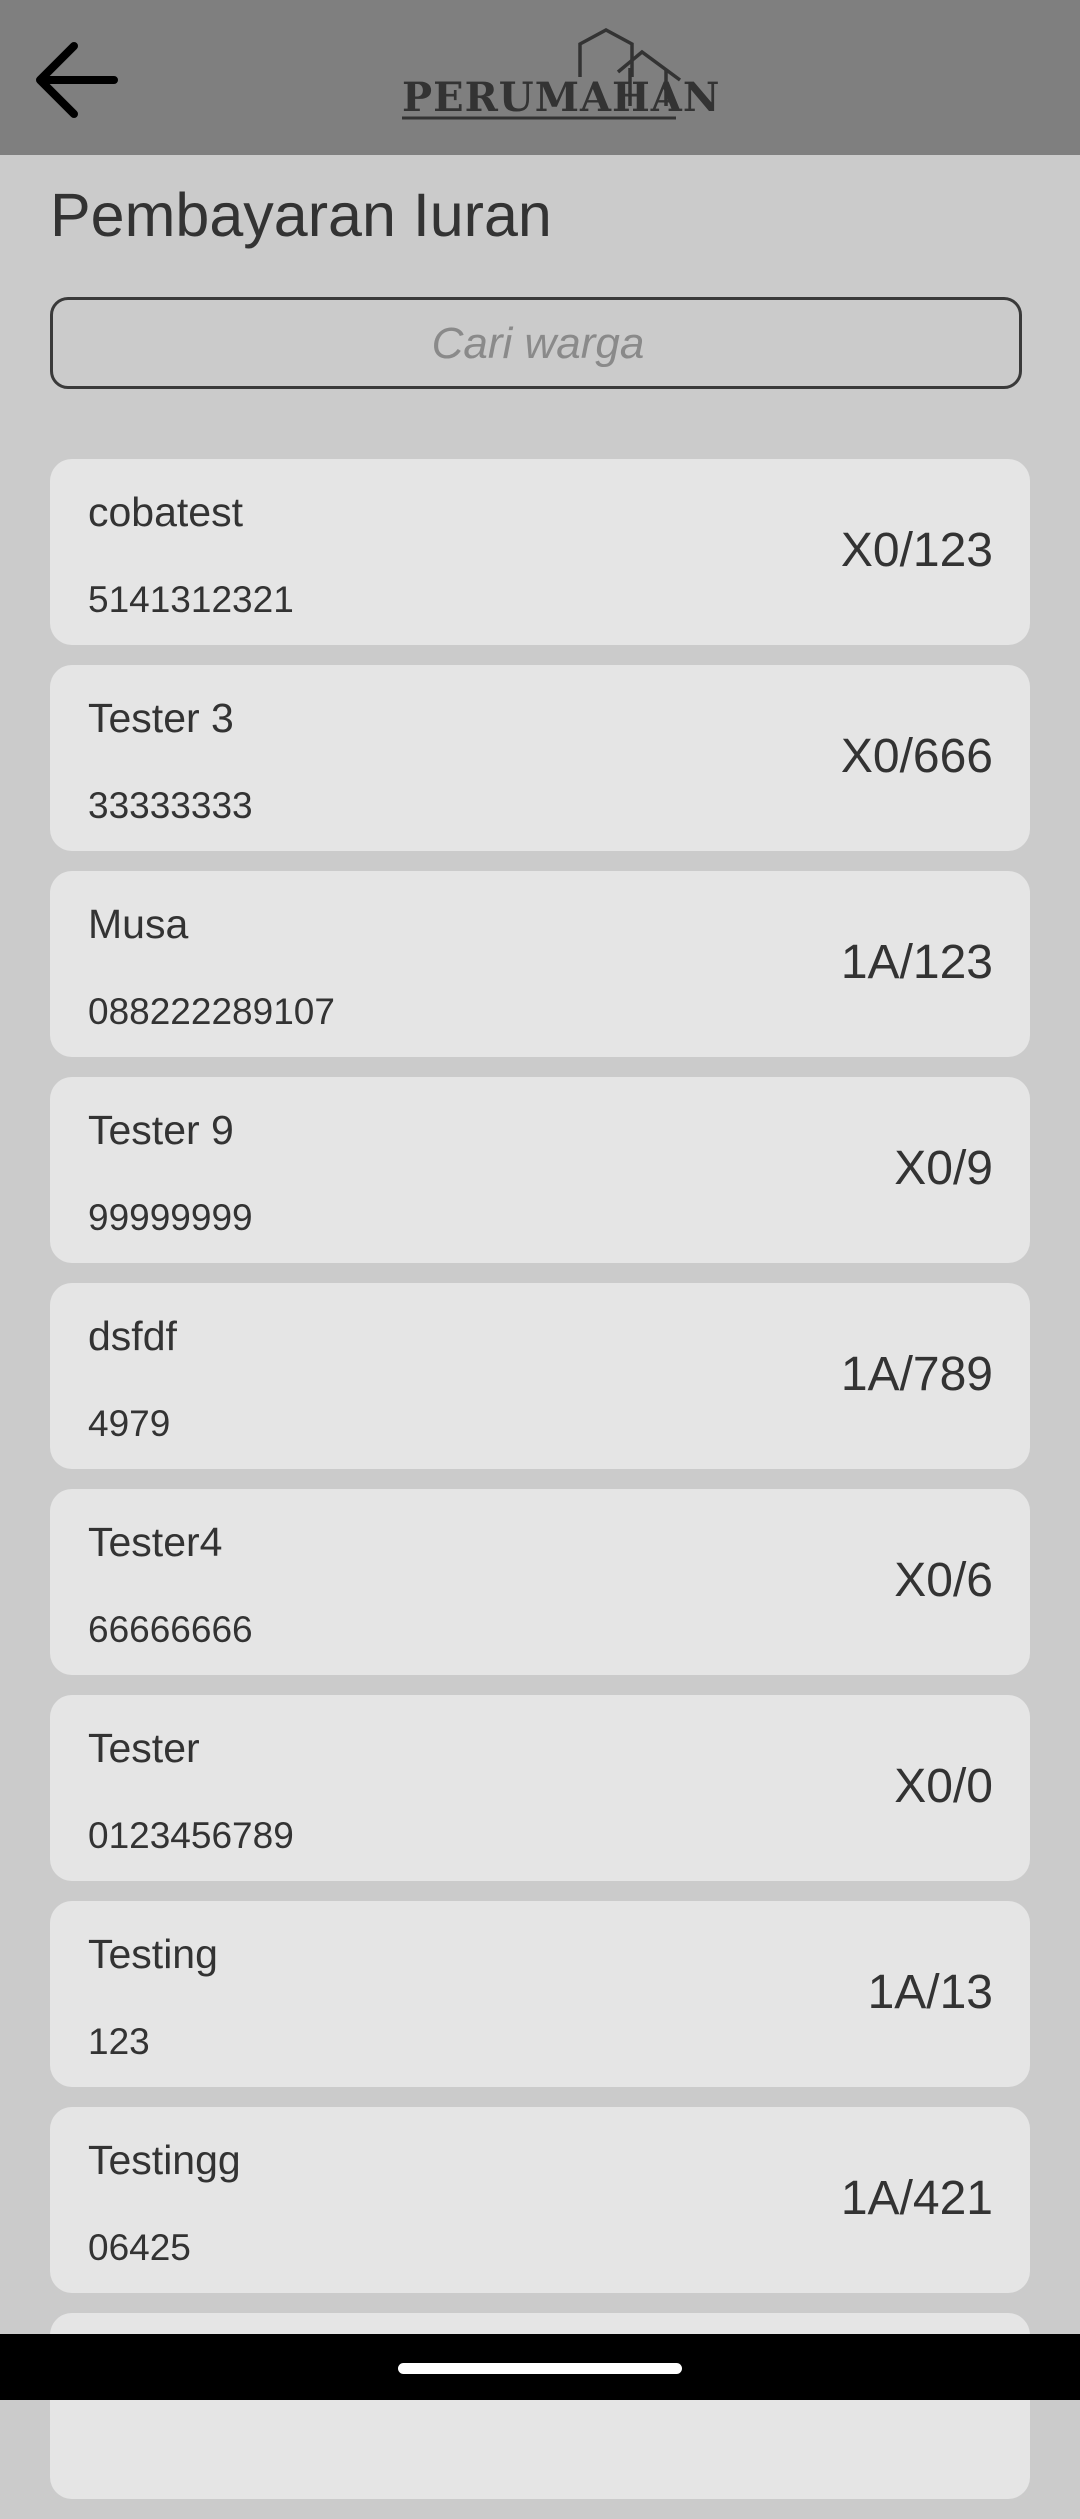 Image resolution: width=1080 pixels, height=2519 pixels. Describe the element at coordinates (943, 1786) in the screenshot. I see `resident-unit: X0/0` at that location.